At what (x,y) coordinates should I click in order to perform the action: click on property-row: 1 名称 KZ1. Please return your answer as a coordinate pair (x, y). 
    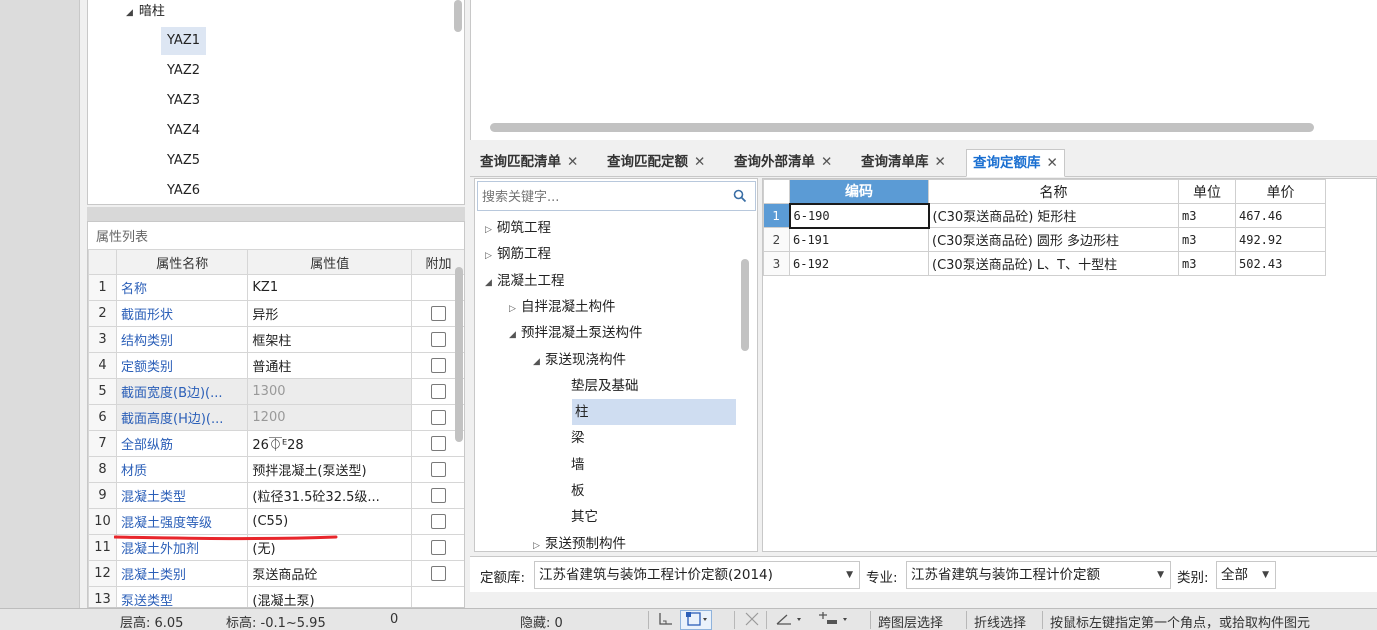
    Looking at the image, I should click on (276, 287).